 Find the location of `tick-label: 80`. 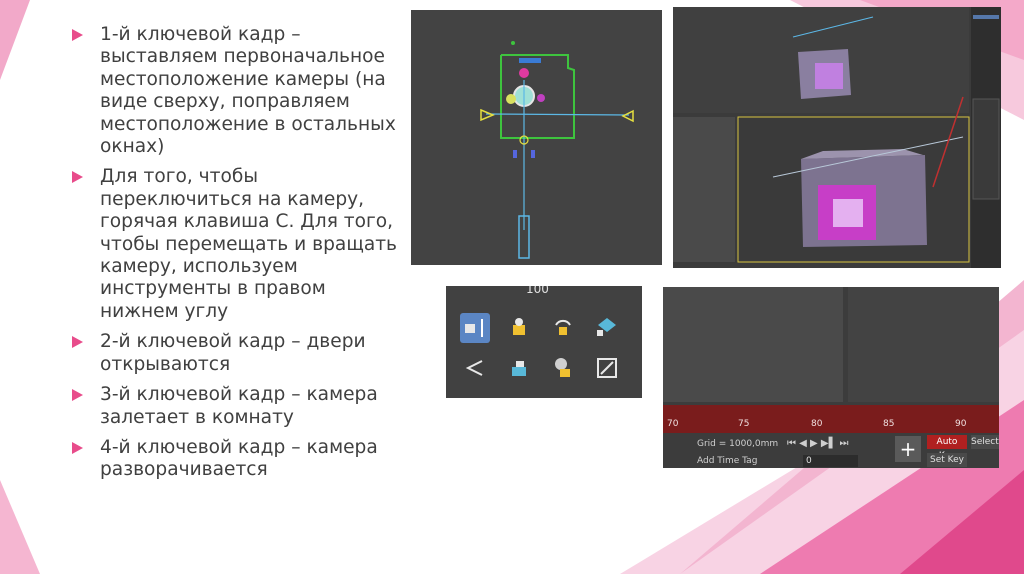

tick-label: 80 is located at coordinates (817, 424).